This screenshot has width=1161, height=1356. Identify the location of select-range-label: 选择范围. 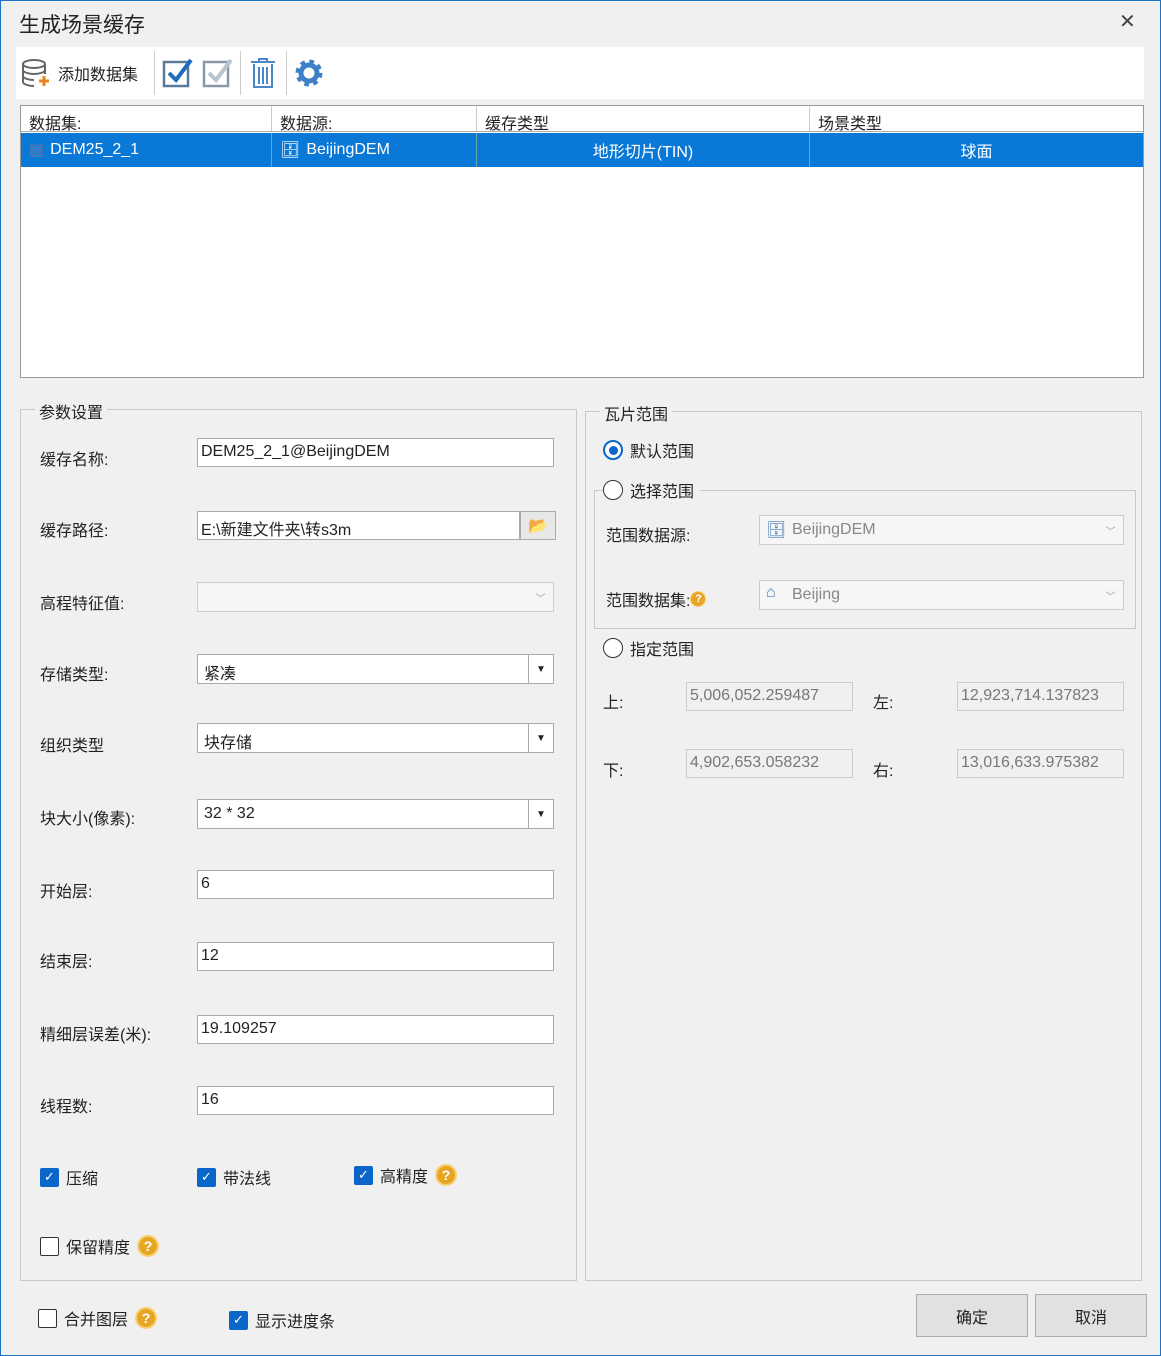
(662, 492).